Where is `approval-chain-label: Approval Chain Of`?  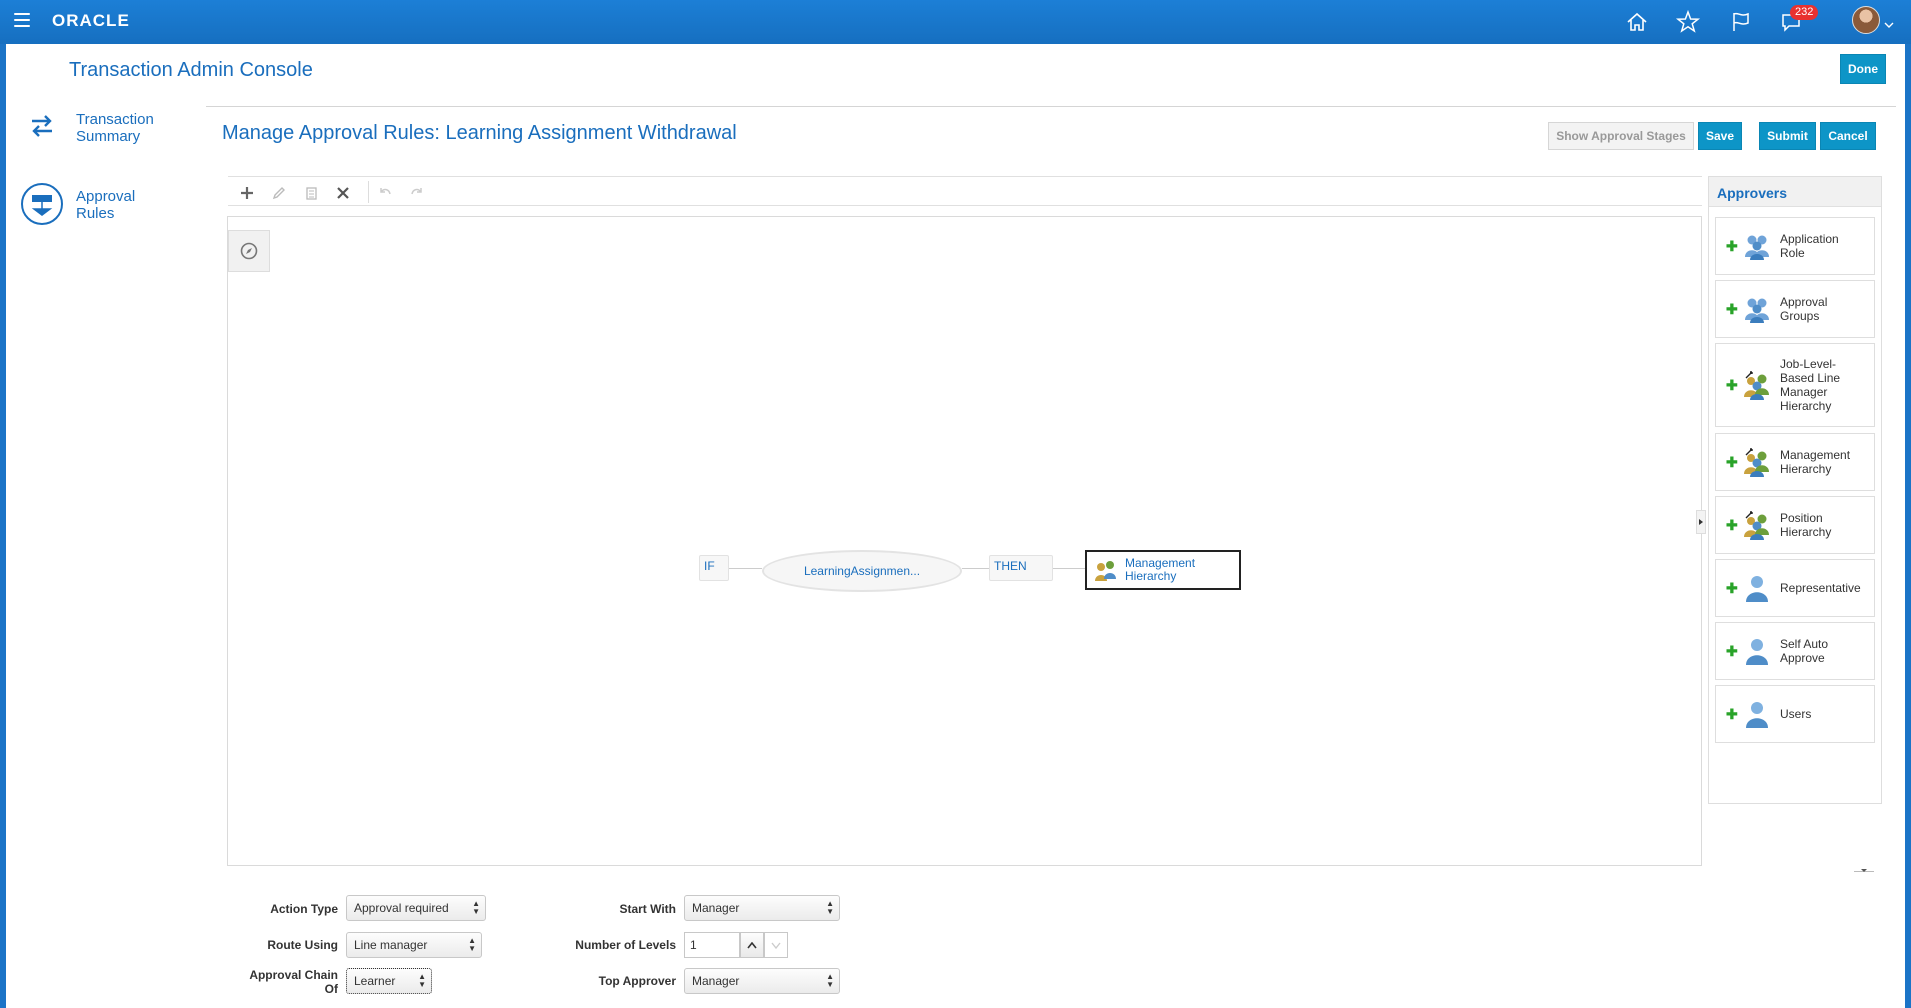
approval-chain-label: Approval Chain Of is located at coordinates (272, 982).